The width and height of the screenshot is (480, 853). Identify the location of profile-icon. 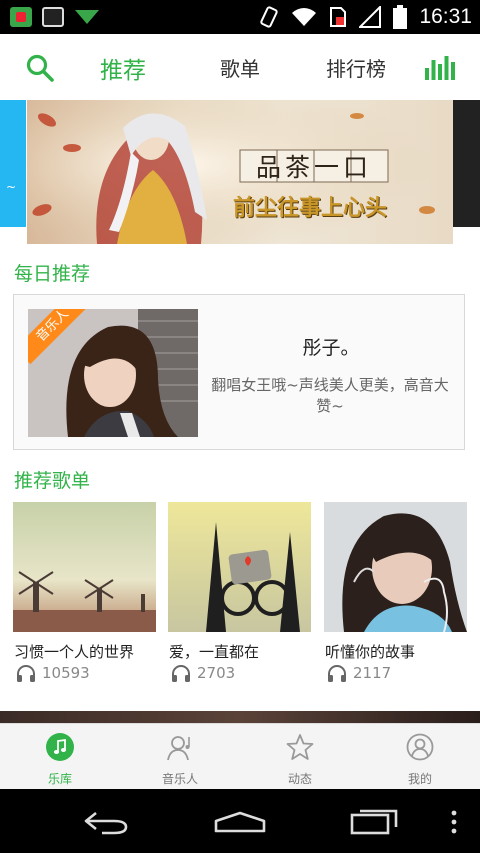
(420, 747).